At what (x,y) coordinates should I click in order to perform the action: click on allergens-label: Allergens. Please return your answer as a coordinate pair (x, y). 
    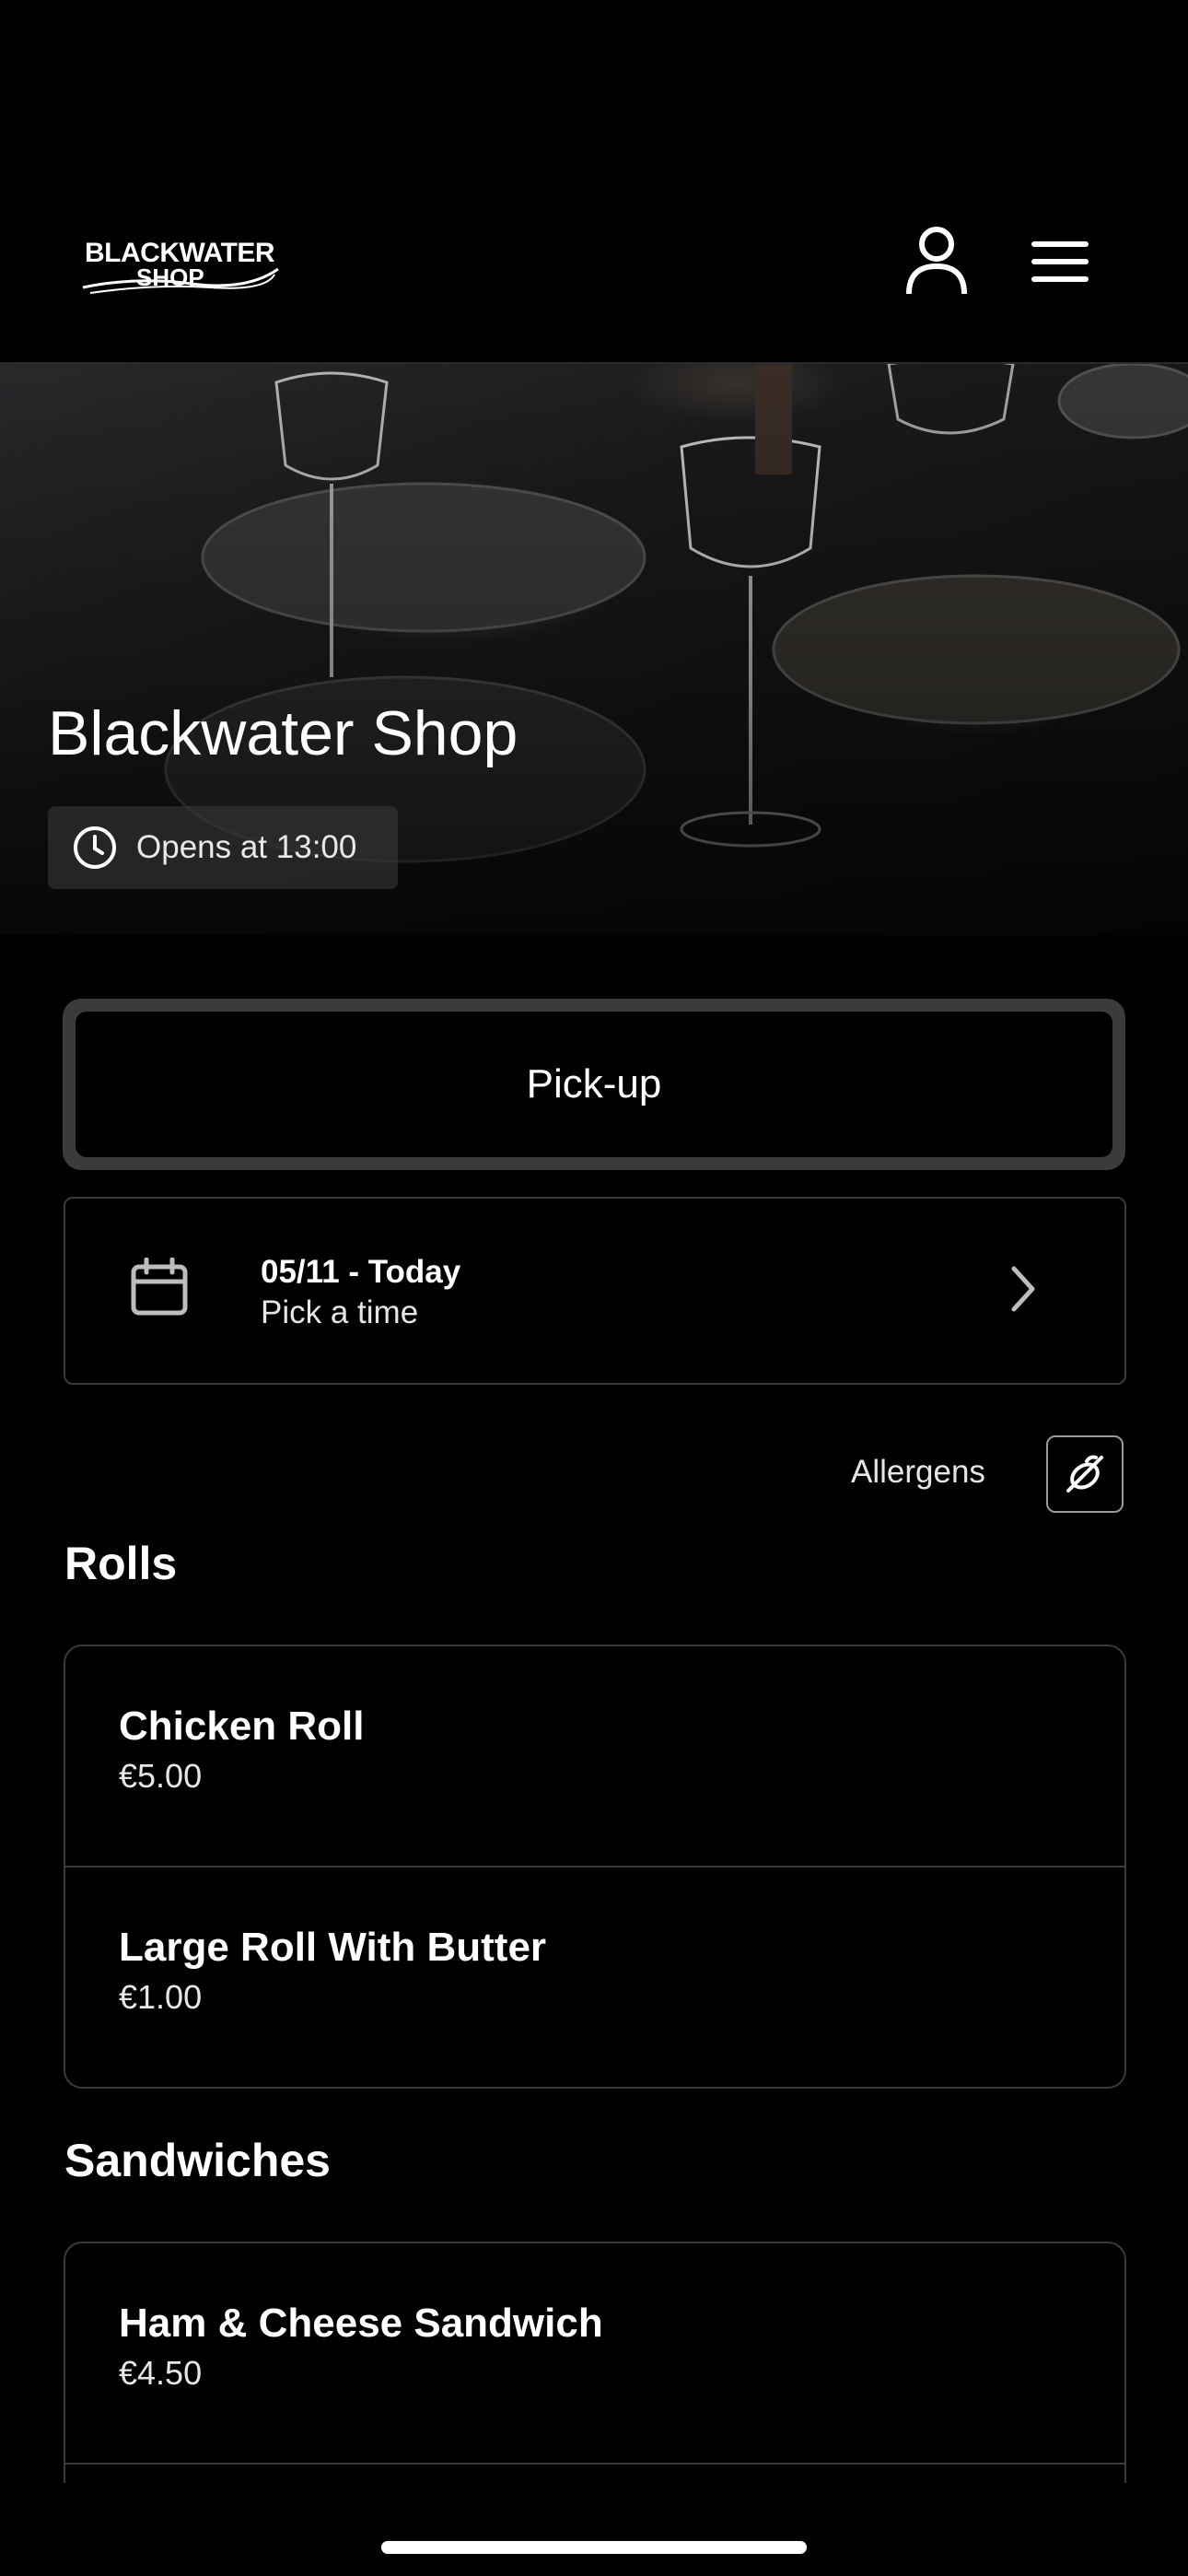
    Looking at the image, I should click on (918, 1472).